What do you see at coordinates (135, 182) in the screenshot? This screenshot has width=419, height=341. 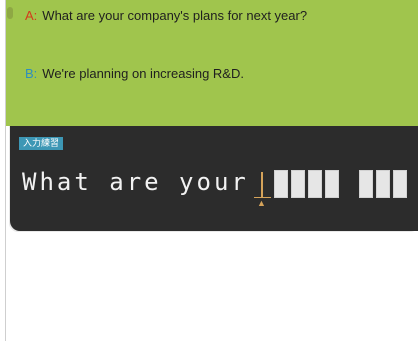 I see `typed-text: What are your` at bounding box center [135, 182].